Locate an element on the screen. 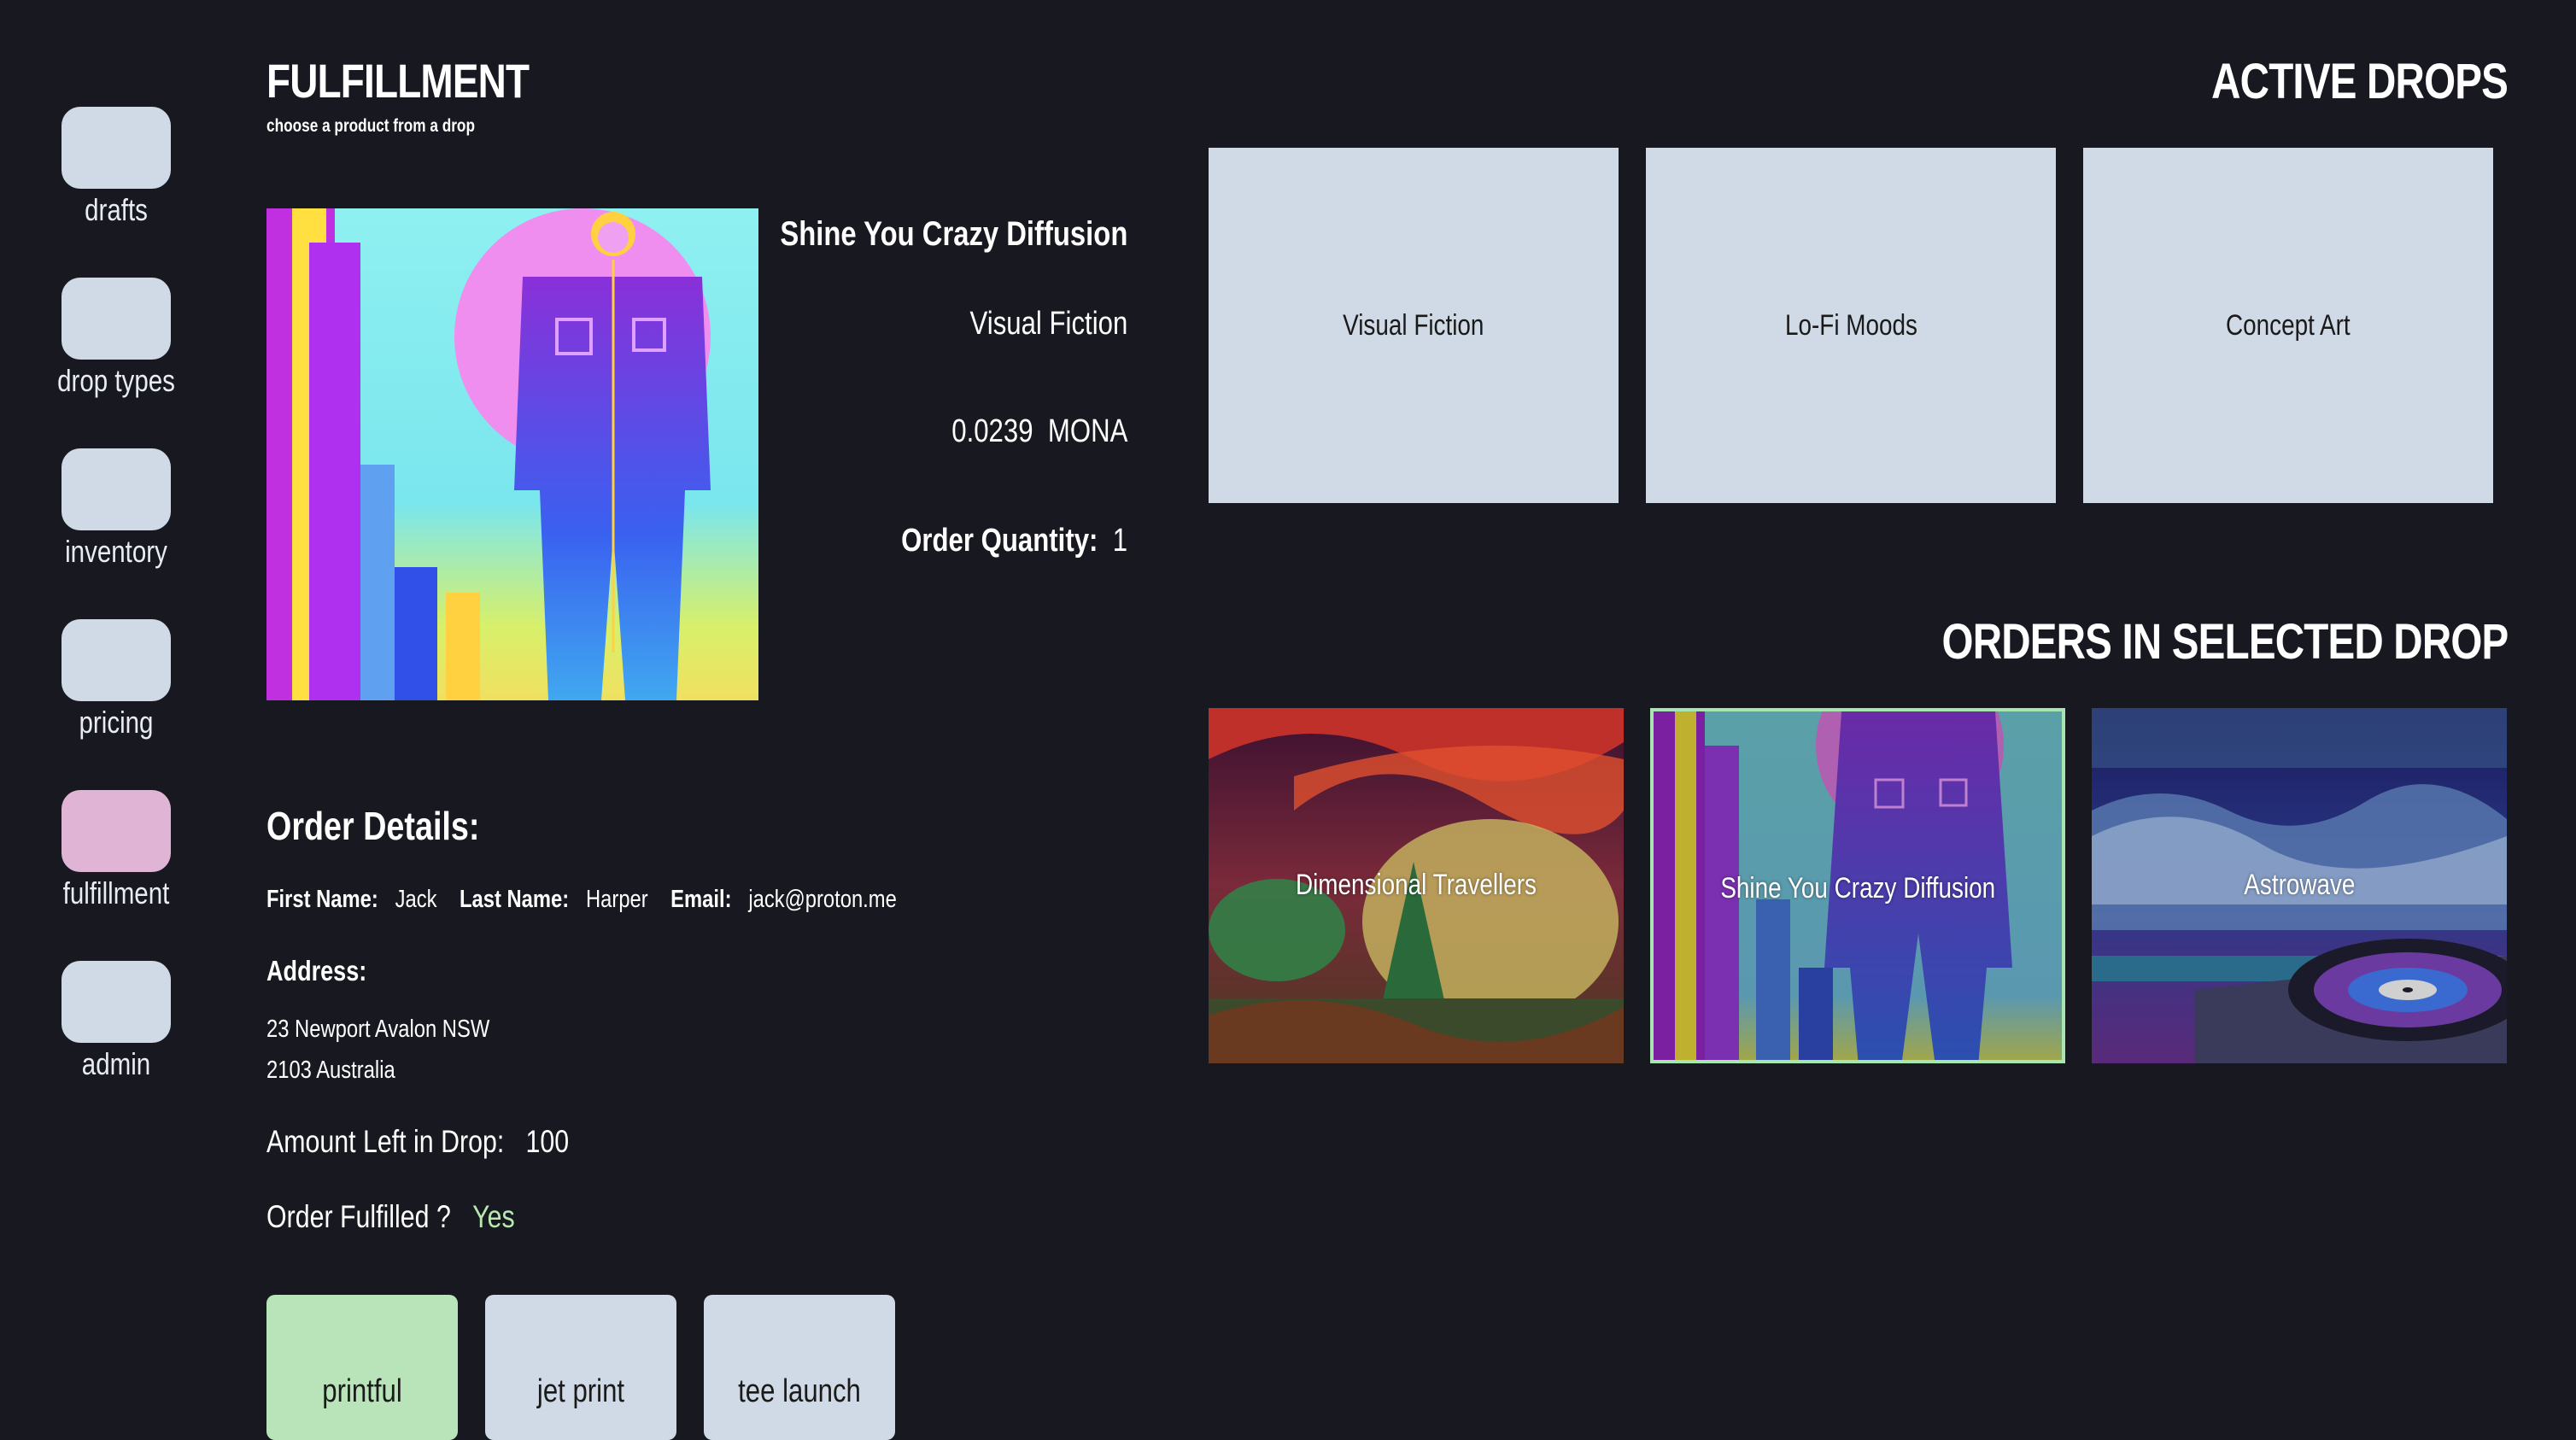 The width and height of the screenshot is (2576, 1440). amount-left: Amount Left in Drop: 100 is located at coordinates (417, 1142).